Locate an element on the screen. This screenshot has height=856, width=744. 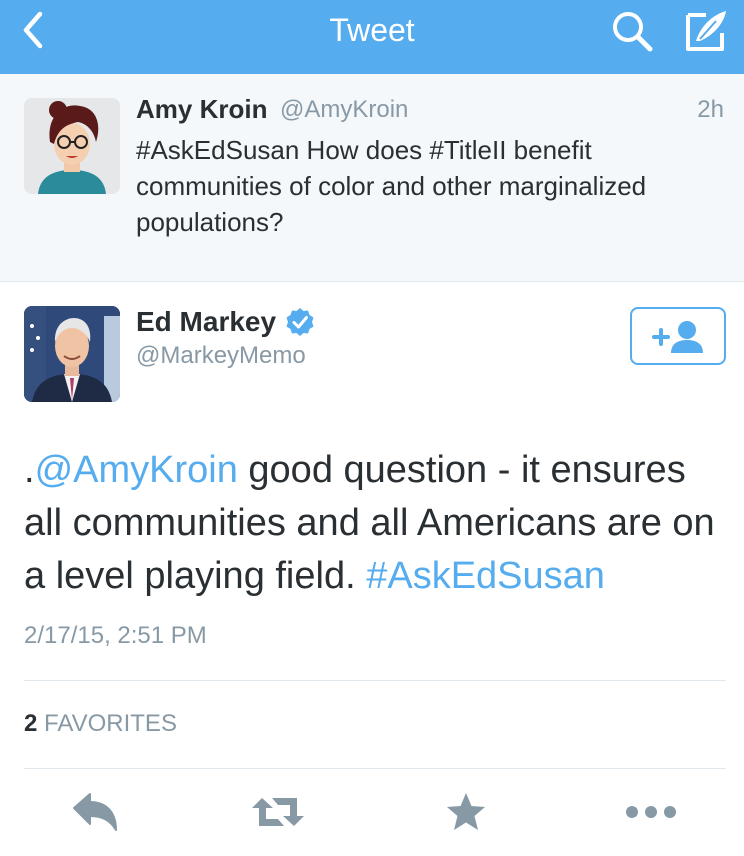
retweet-icon is located at coordinates (278, 812).